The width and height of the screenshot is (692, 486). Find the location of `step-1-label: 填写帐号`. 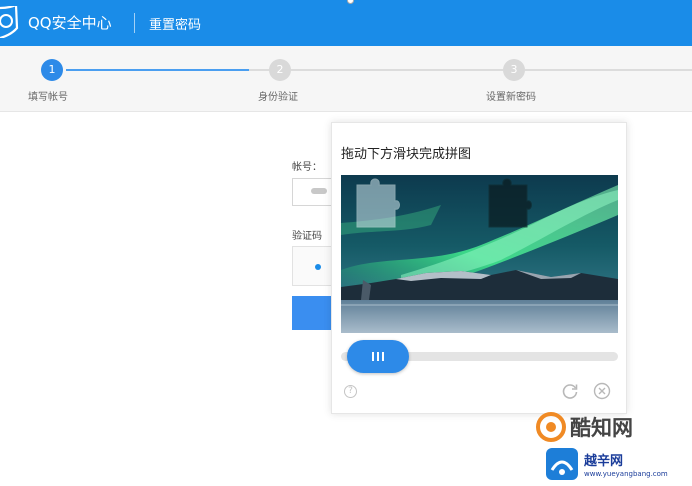

step-1-label: 填写帐号 is located at coordinates (48, 97).